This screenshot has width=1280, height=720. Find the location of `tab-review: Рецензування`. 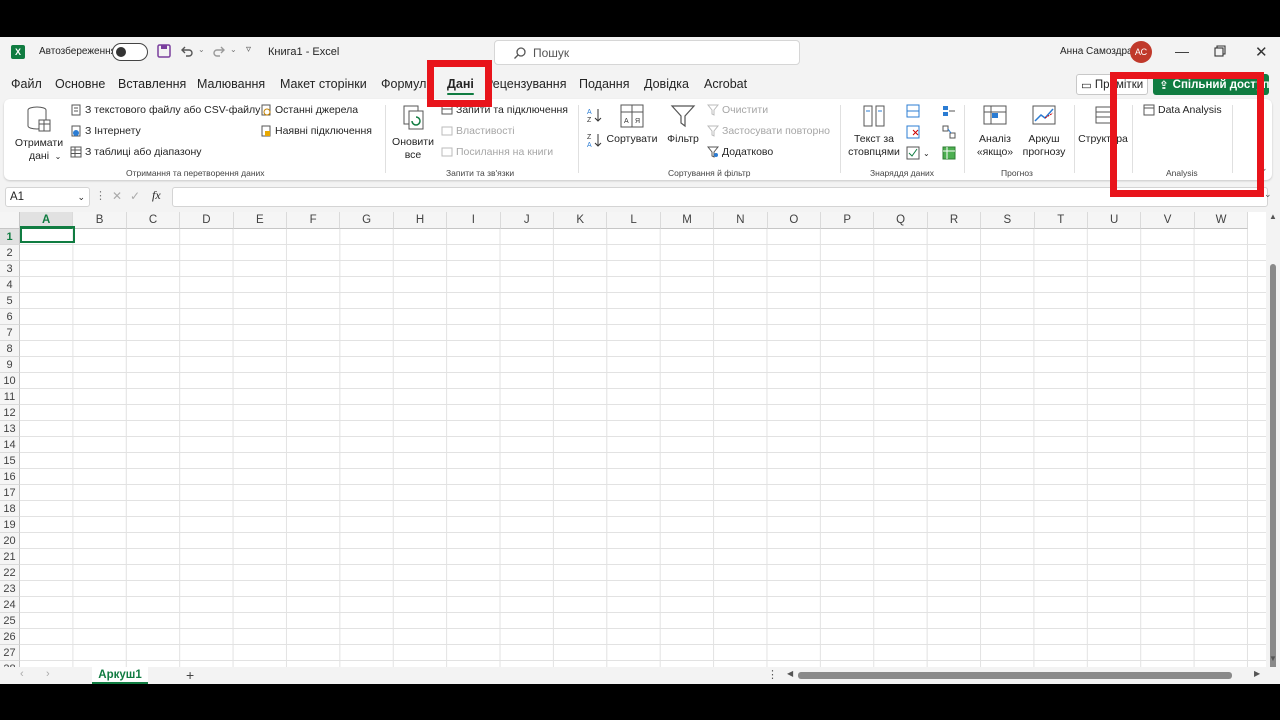

tab-review: Рецензування is located at coordinates (525, 84).